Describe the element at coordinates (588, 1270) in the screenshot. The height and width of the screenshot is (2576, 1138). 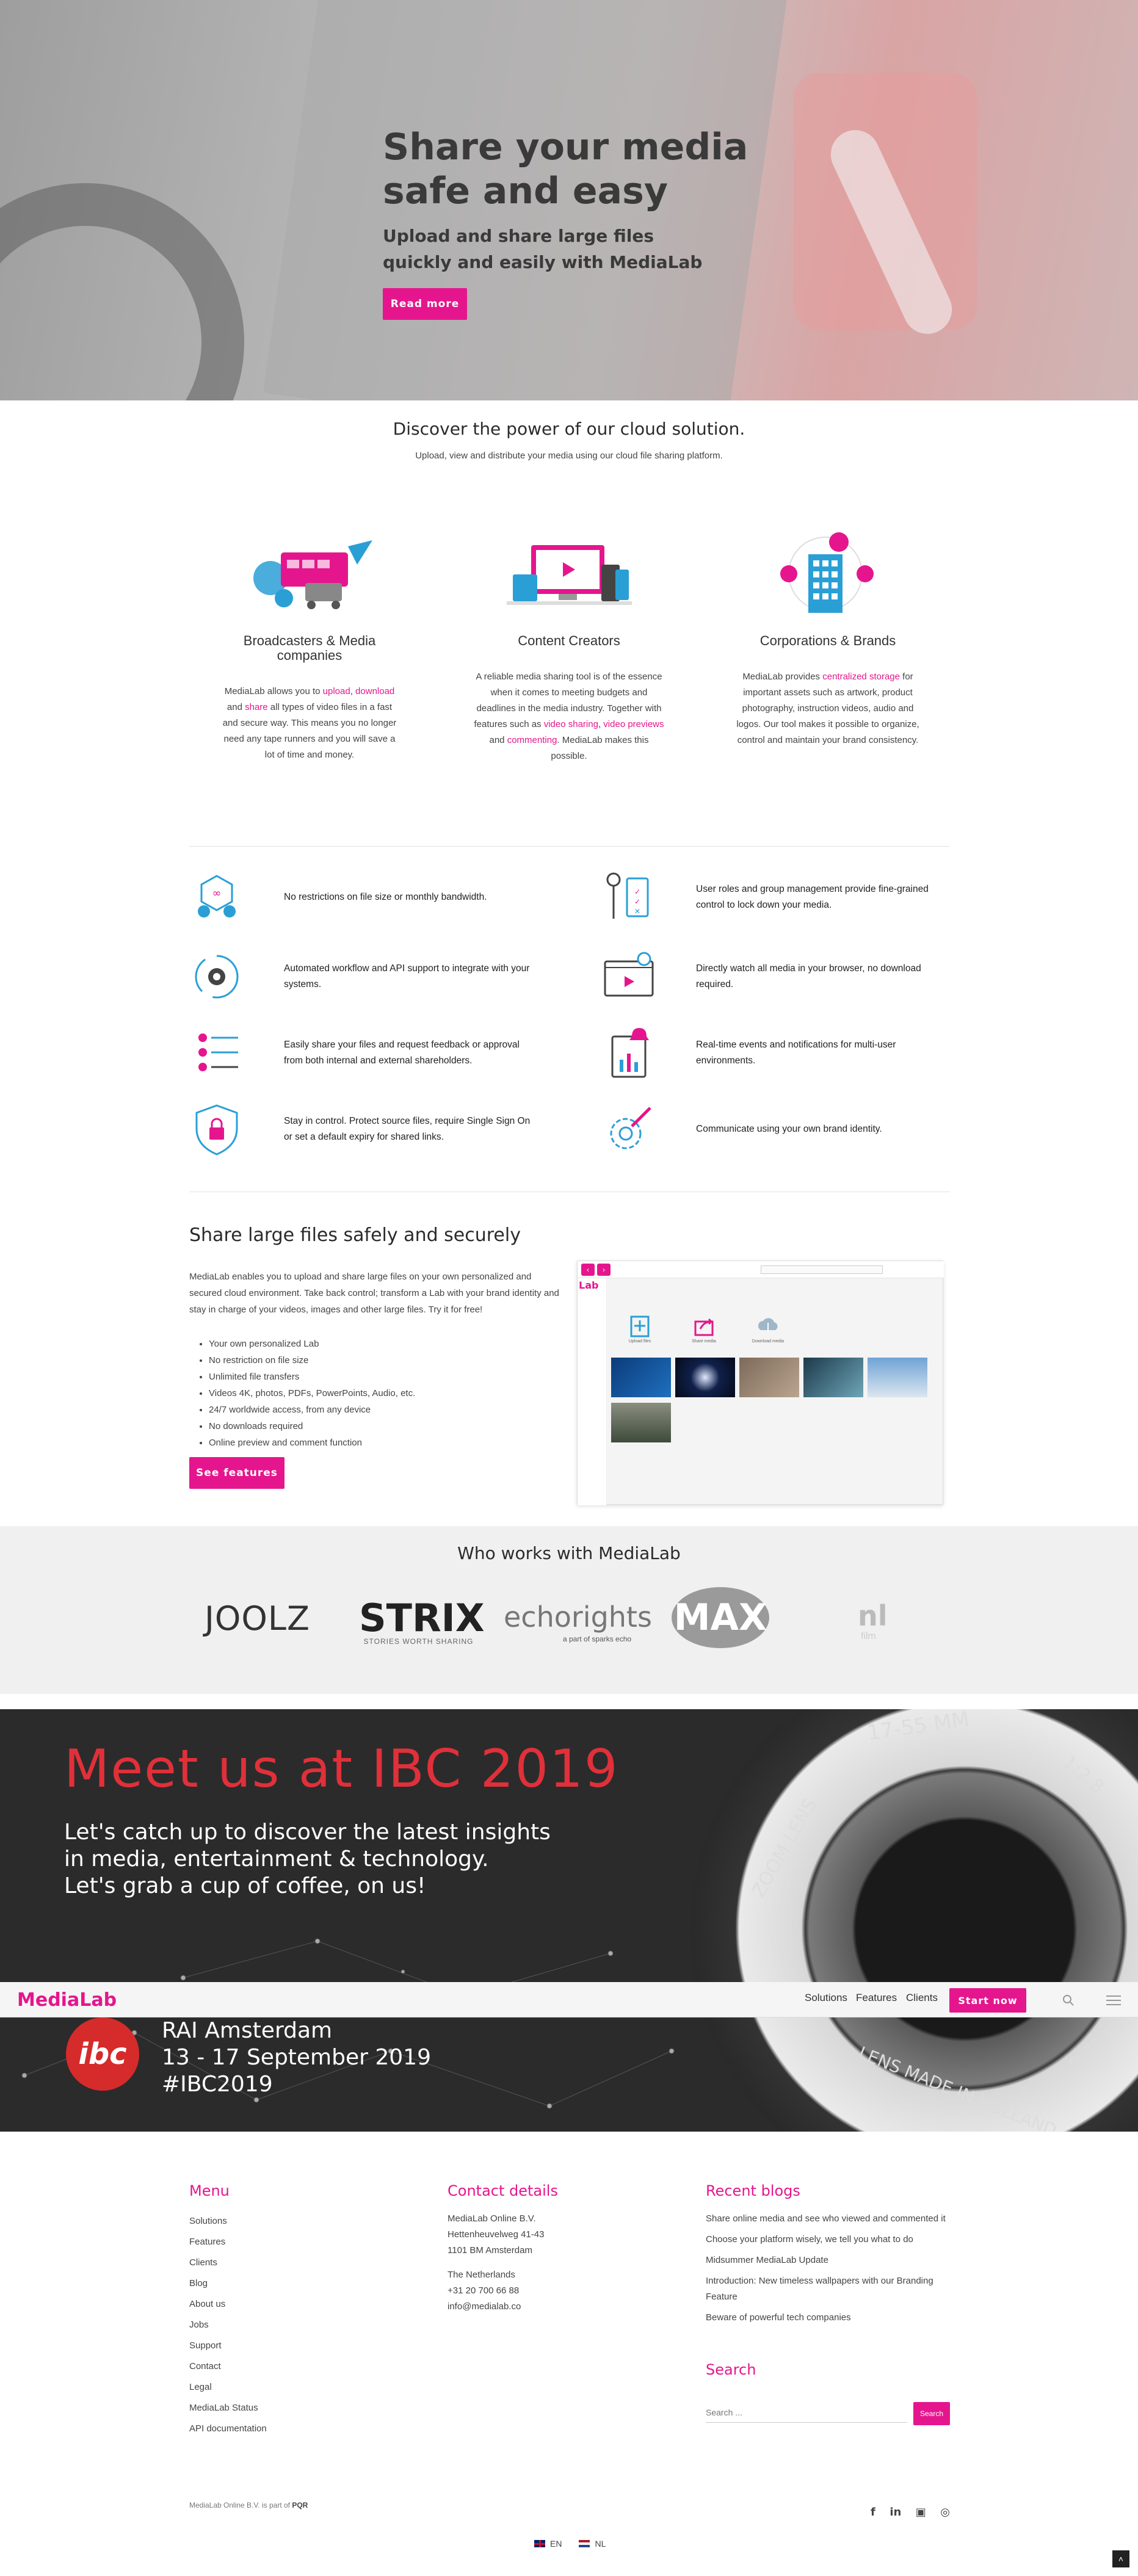
I see `chevron-left-icon: ‹` at that location.